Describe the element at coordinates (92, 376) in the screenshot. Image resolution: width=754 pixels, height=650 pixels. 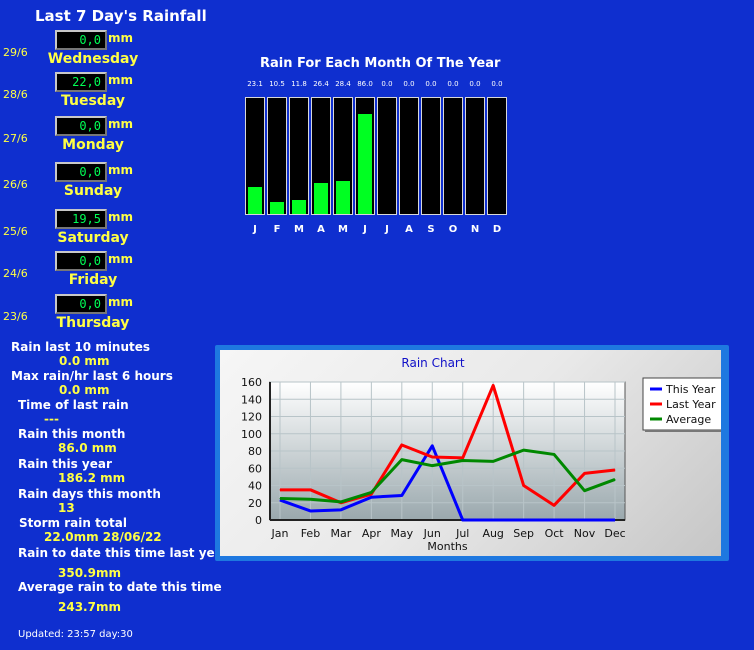
I see `stat-label: Max rain/hr last 6 hours` at that location.